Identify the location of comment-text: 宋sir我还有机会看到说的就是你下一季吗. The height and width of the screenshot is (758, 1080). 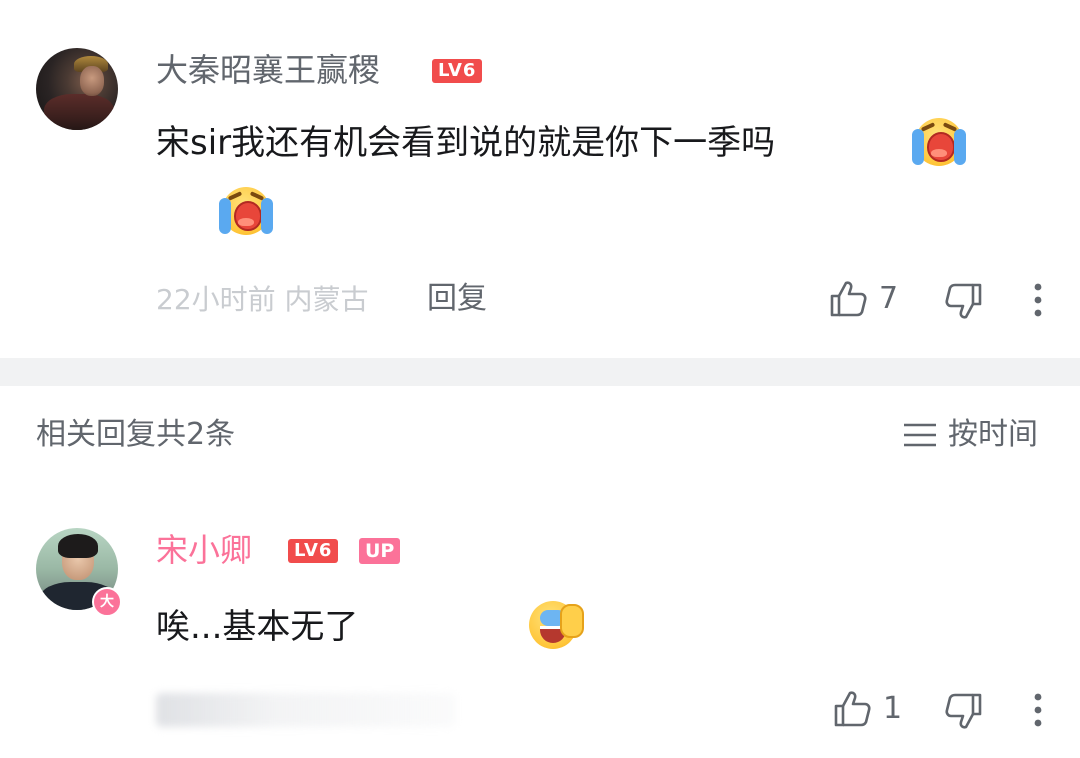
(466, 143).